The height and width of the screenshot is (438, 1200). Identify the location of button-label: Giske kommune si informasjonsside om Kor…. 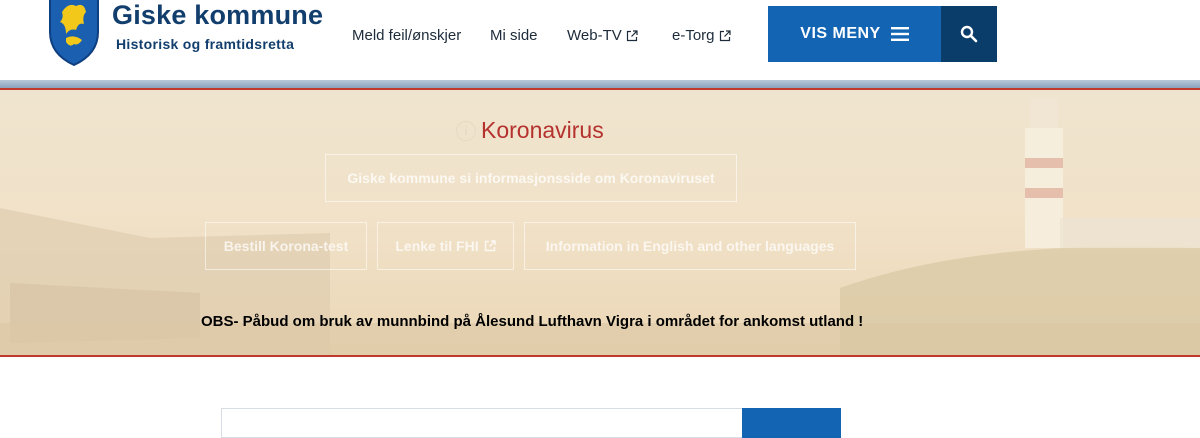
(531, 178).